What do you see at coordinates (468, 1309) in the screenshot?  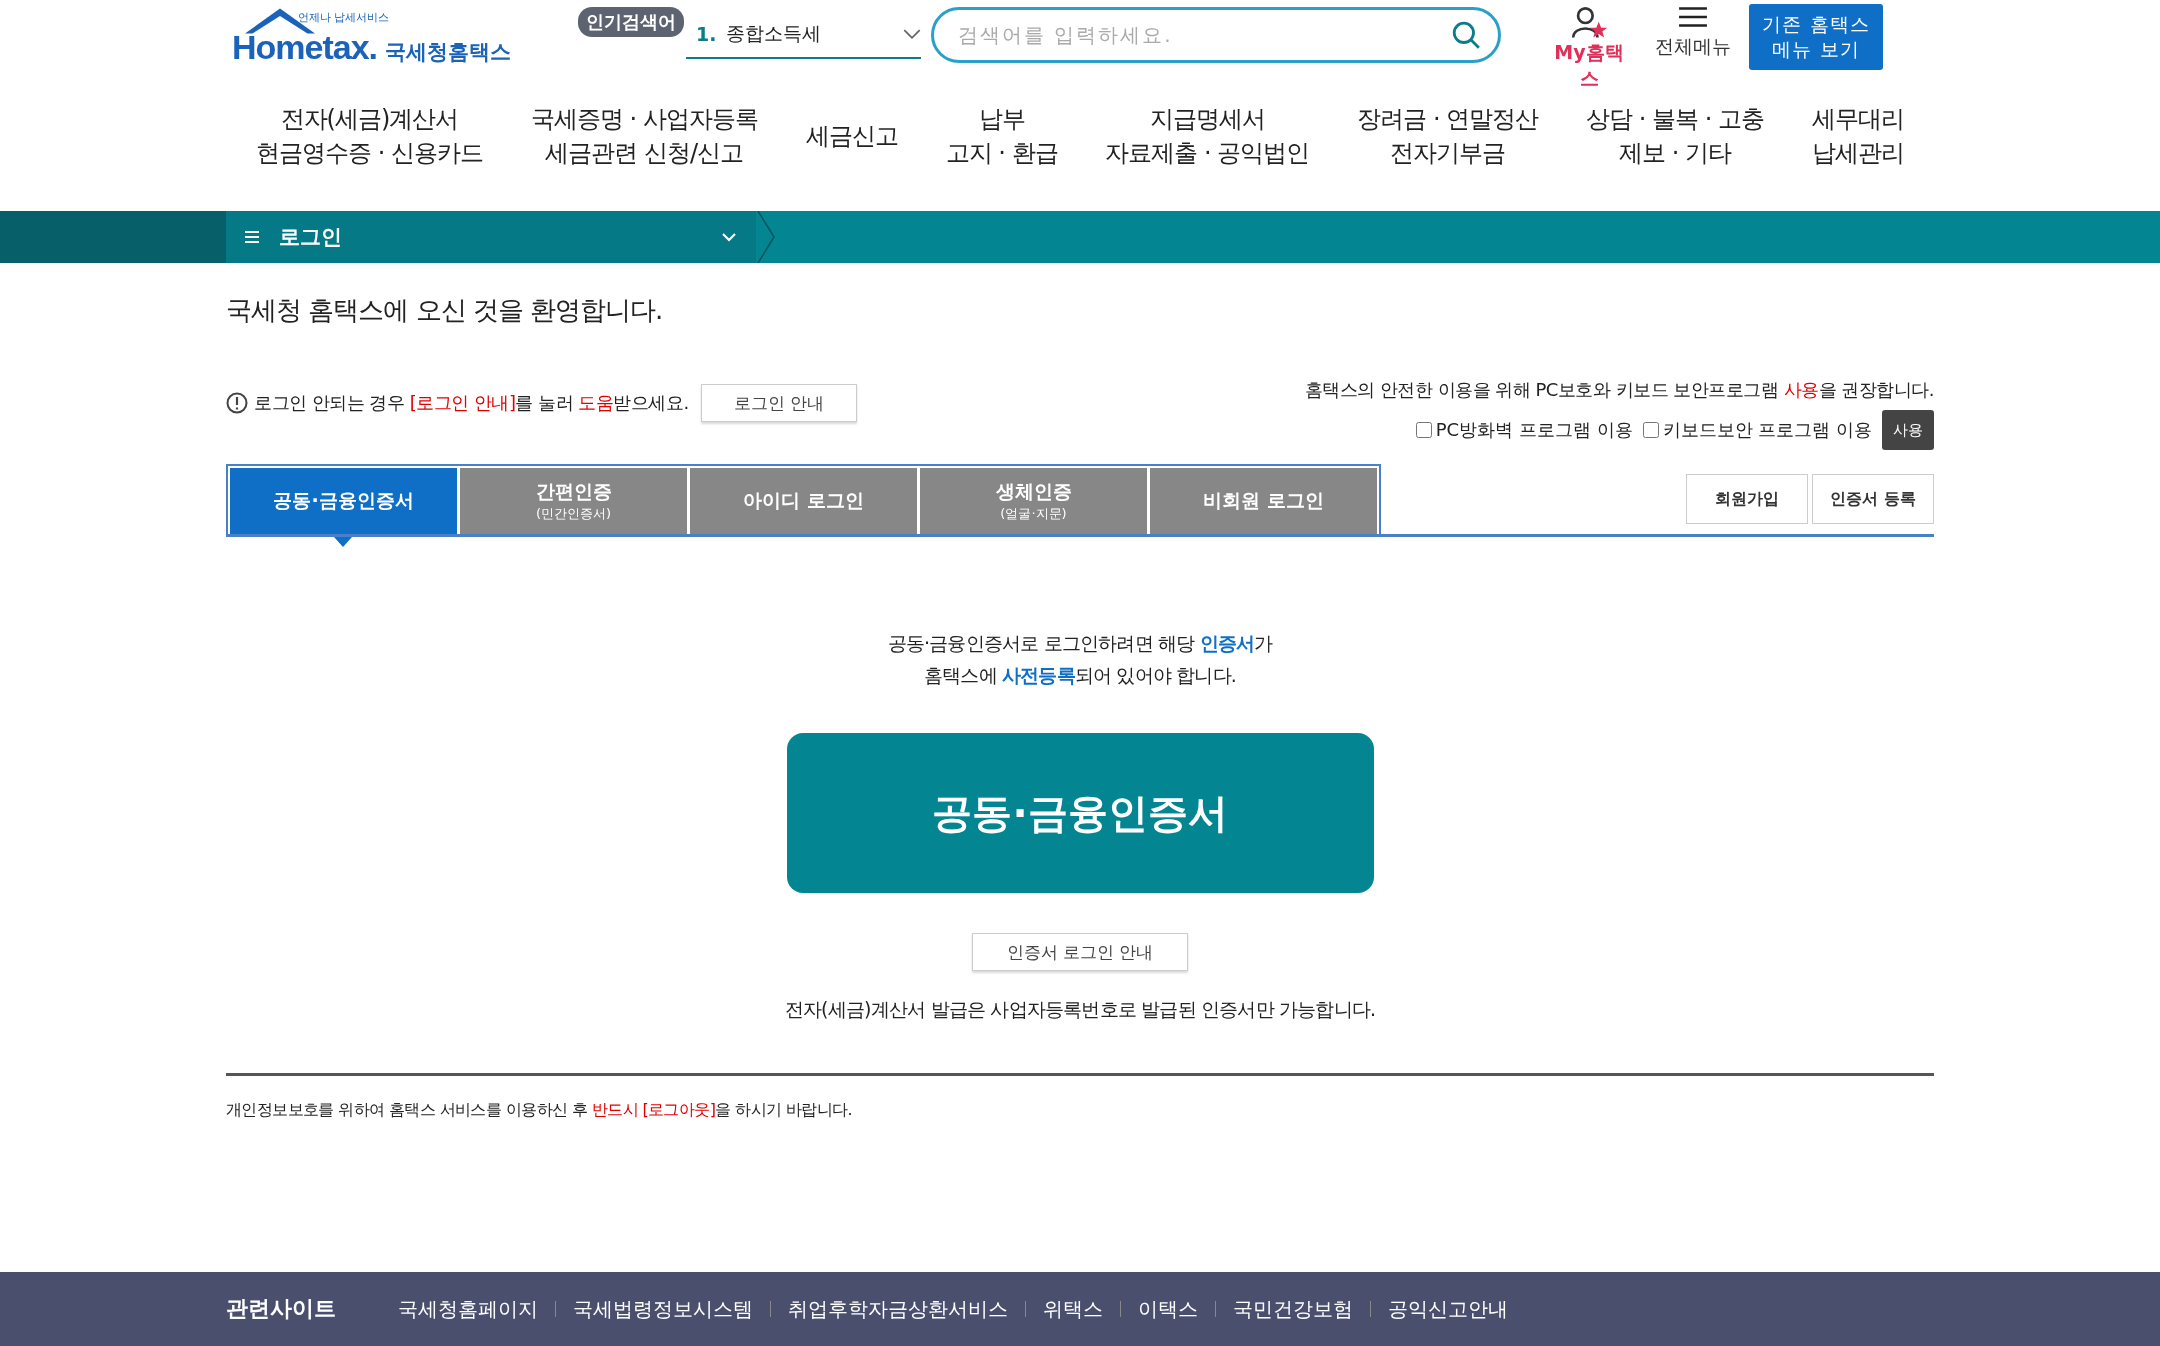 I see `related-site-link: 국세청홈페이지` at bounding box center [468, 1309].